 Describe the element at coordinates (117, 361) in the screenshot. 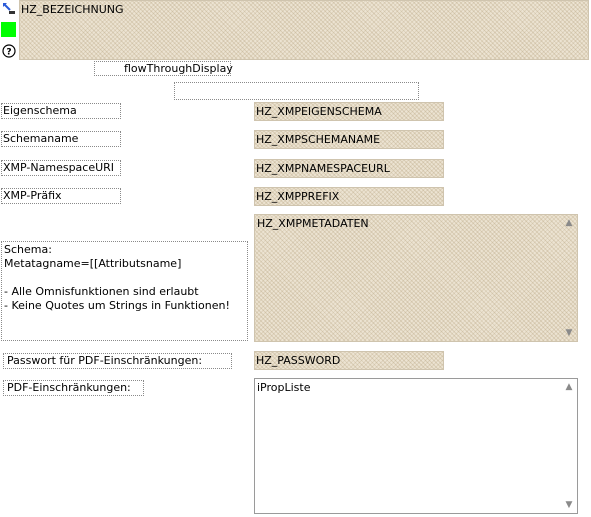

I see `password-label: Passwort für PDF-Einschränkungen:` at that location.